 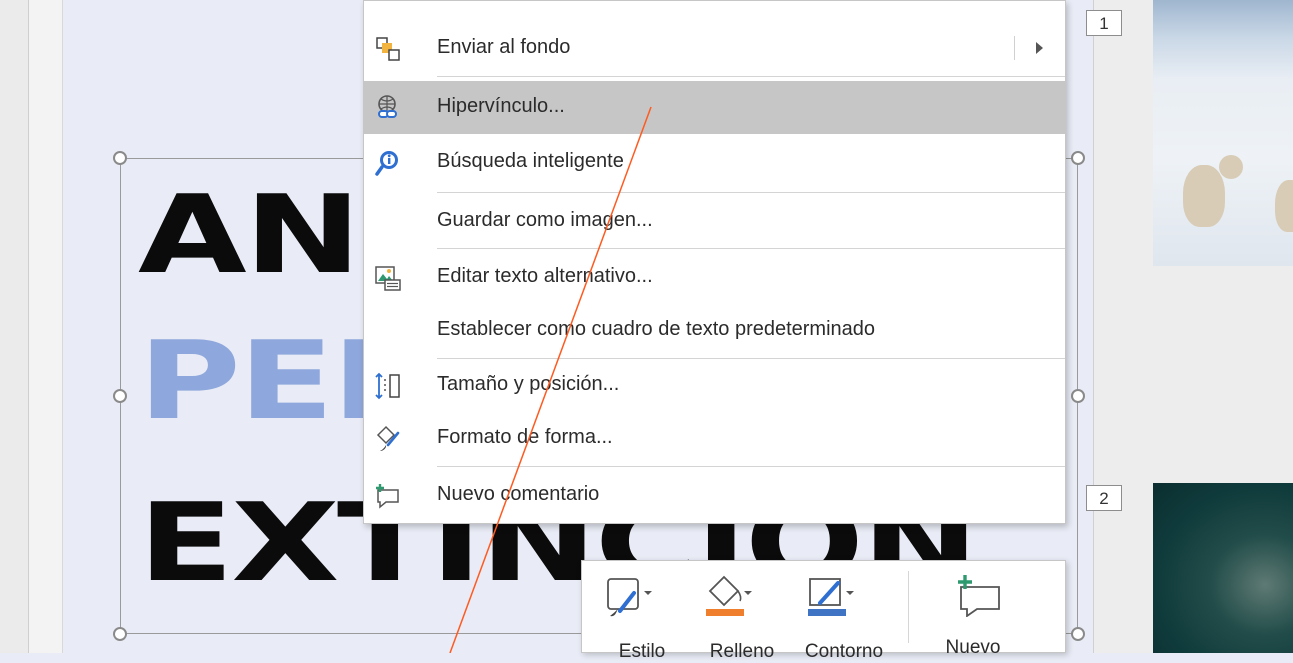 I want to click on size-position-icon, so click(x=387, y=386).